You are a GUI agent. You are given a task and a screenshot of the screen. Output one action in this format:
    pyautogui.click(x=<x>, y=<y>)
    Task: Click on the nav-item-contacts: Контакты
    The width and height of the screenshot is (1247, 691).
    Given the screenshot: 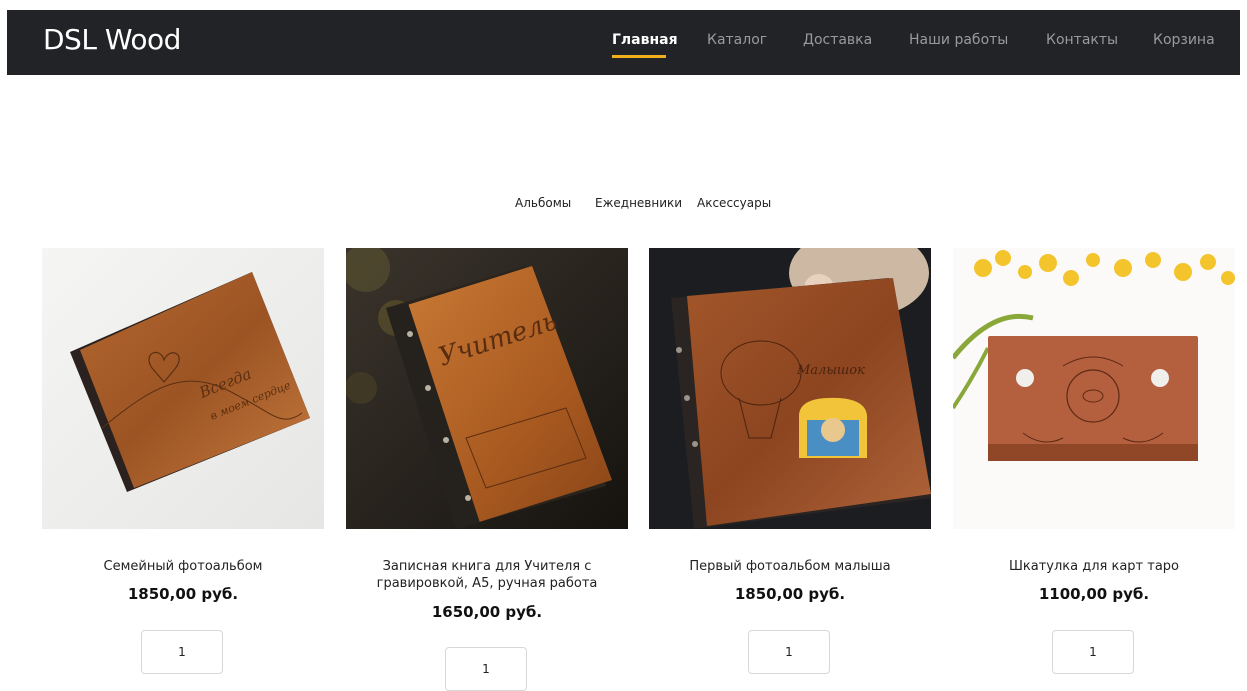 What is the action you would take?
    pyautogui.click(x=1082, y=40)
    